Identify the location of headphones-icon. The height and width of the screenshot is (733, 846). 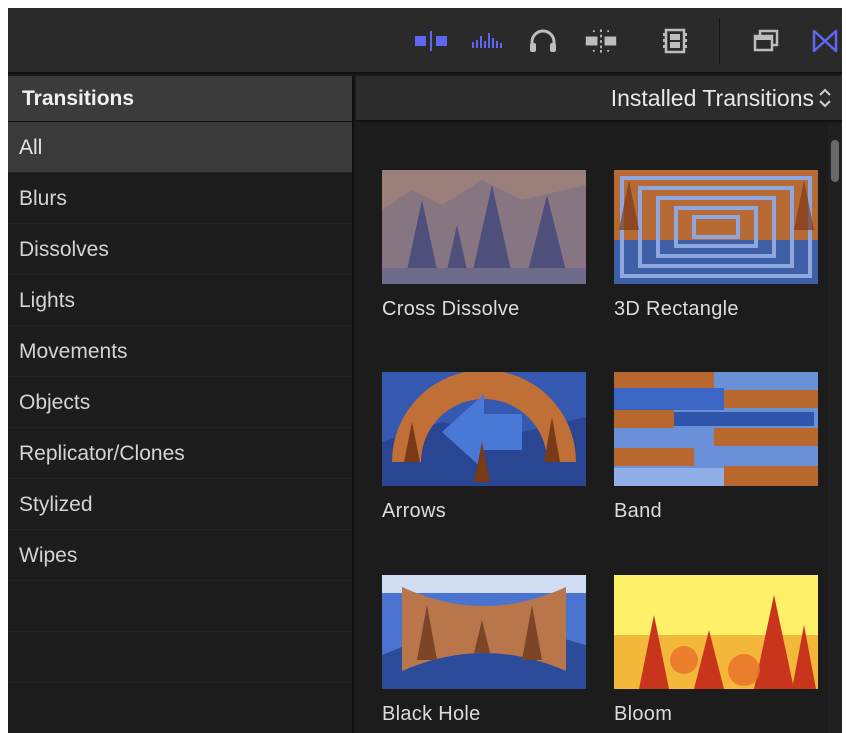
(543, 41).